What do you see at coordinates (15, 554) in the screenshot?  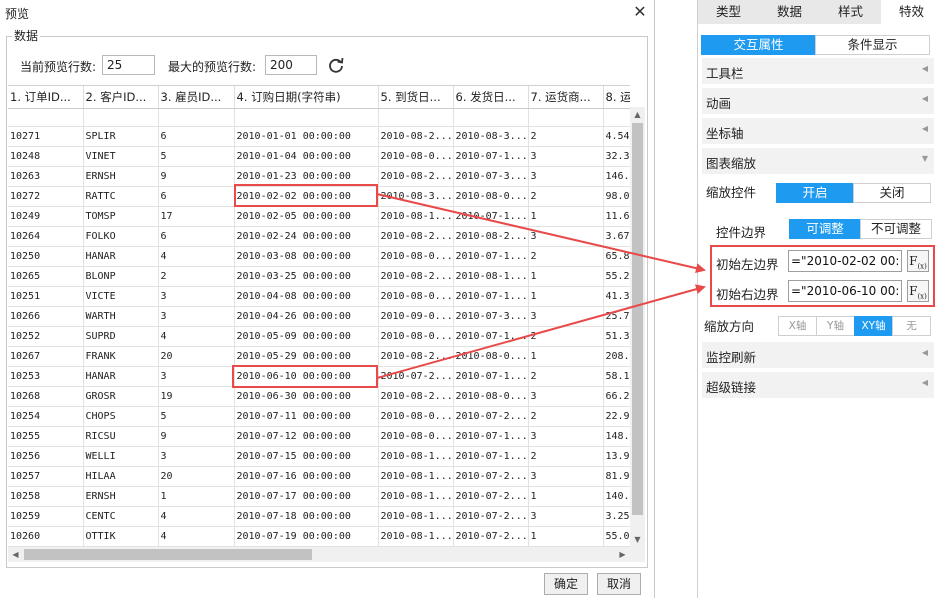 I see `scroll-left-icon: ◀` at bounding box center [15, 554].